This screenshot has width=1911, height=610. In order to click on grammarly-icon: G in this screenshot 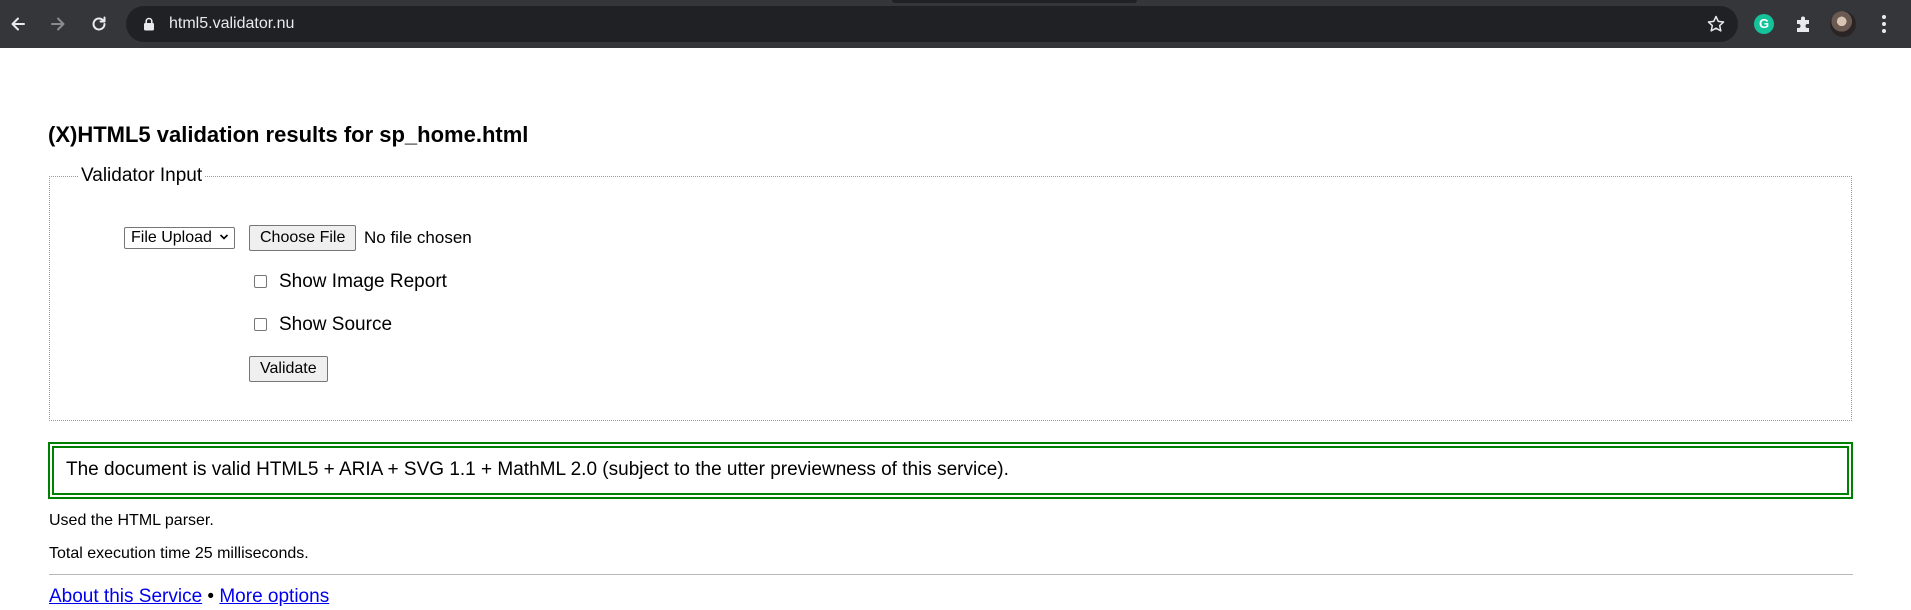, I will do `click(1764, 24)`.